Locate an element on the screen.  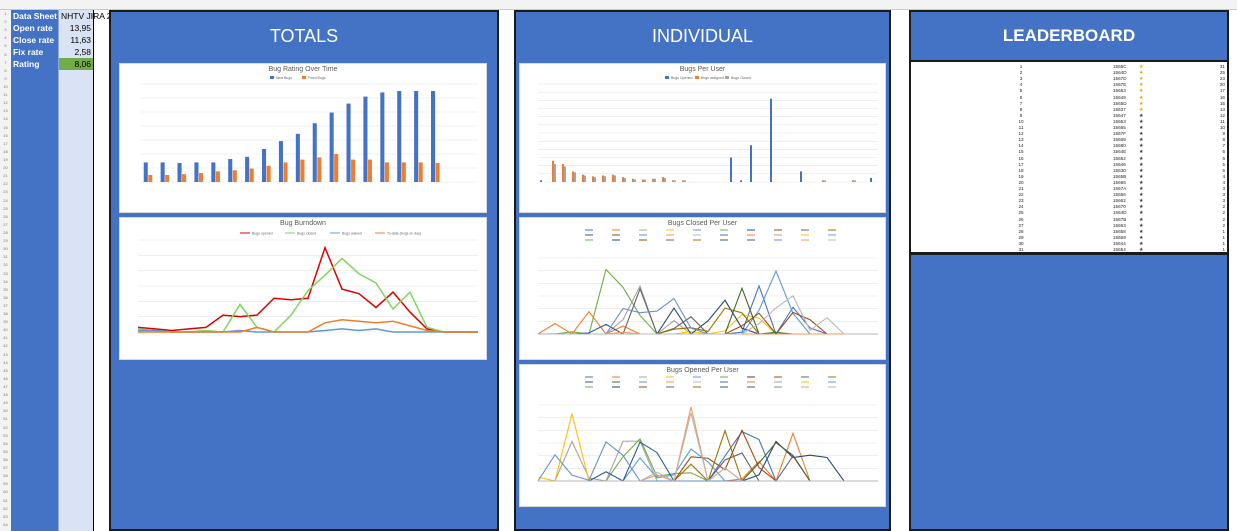
sheet-label: Rating is located at coordinates (35, 64).